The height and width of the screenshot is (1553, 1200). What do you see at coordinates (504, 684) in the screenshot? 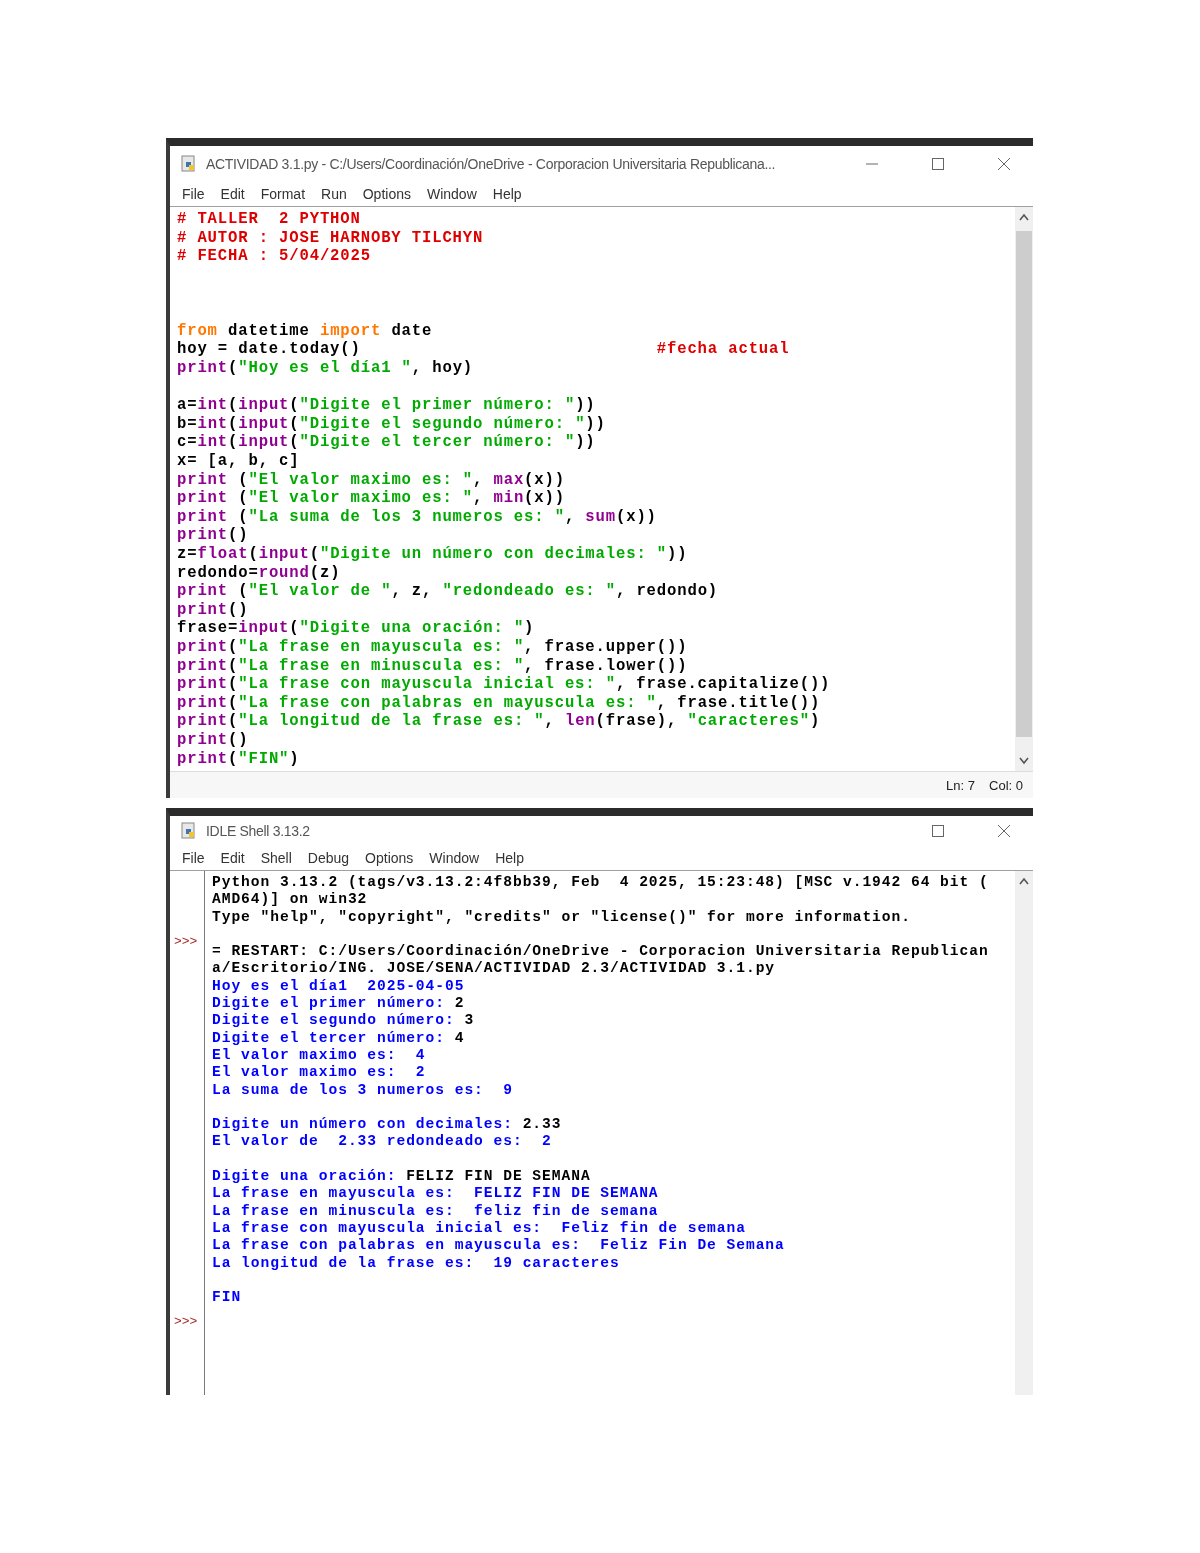
I see `code-line: print("La frase con mayuscula inicial es: ", frase.capitalize())` at bounding box center [504, 684].